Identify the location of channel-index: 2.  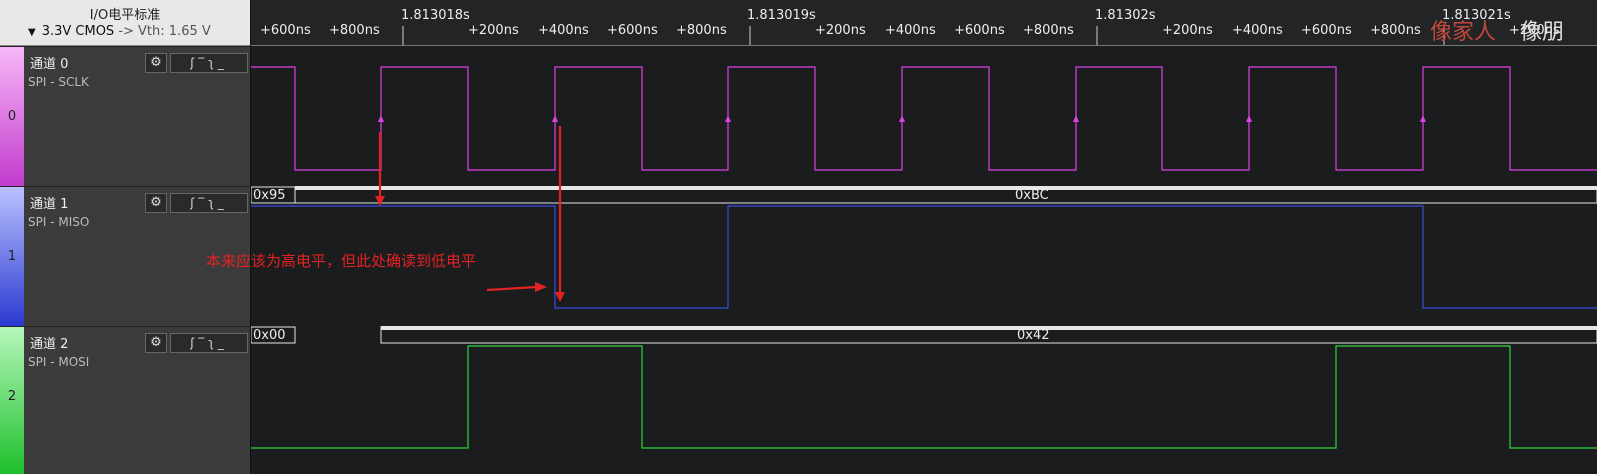
(12, 396).